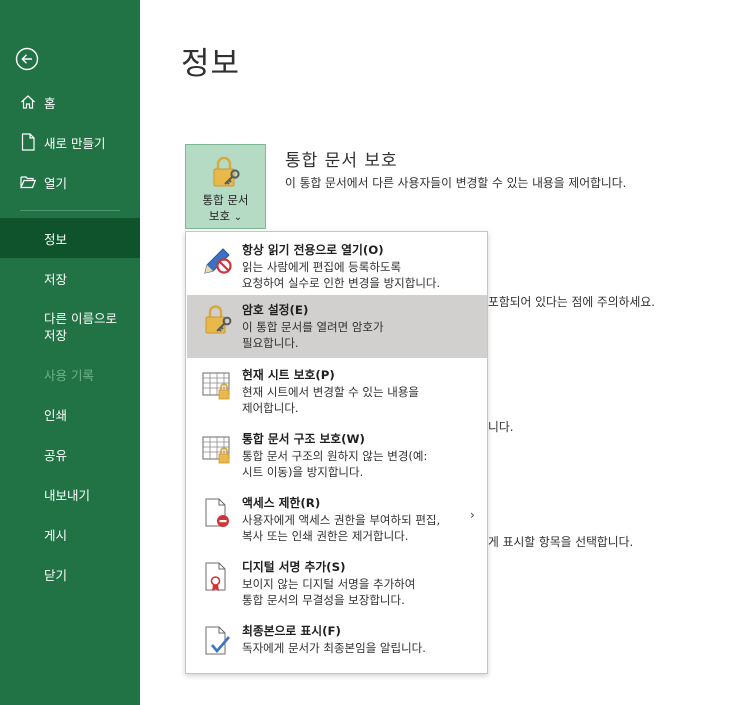  Describe the element at coordinates (70, 454) in the screenshot. I see `nav-share: 공유` at that location.